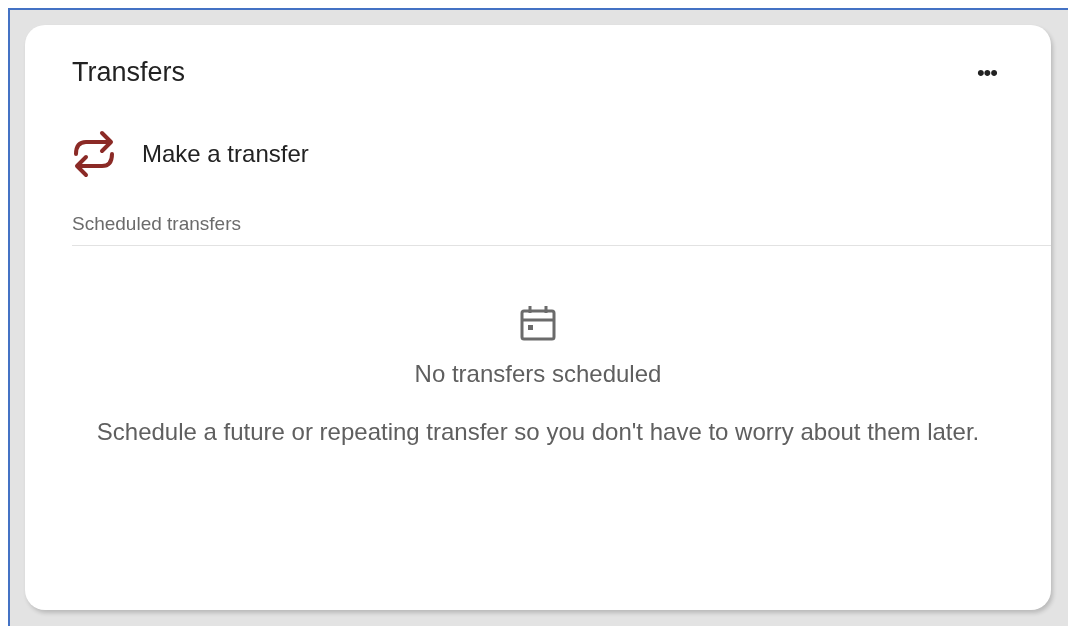 This screenshot has width=1068, height=626. Describe the element at coordinates (129, 72) in the screenshot. I see `card-title: Transfers` at that location.